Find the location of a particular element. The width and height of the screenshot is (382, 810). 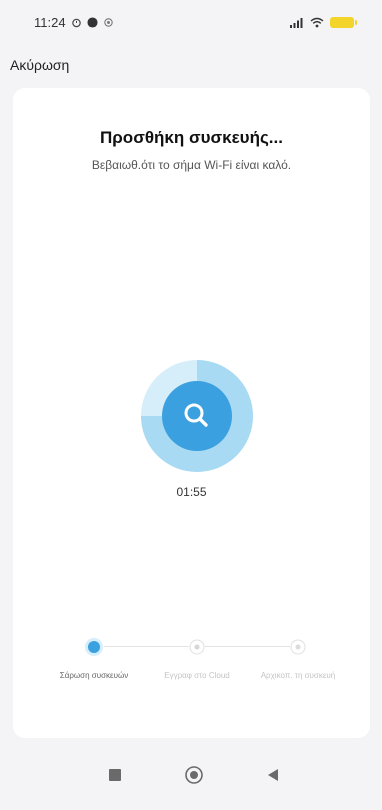

status-right is located at coordinates (323, 22).